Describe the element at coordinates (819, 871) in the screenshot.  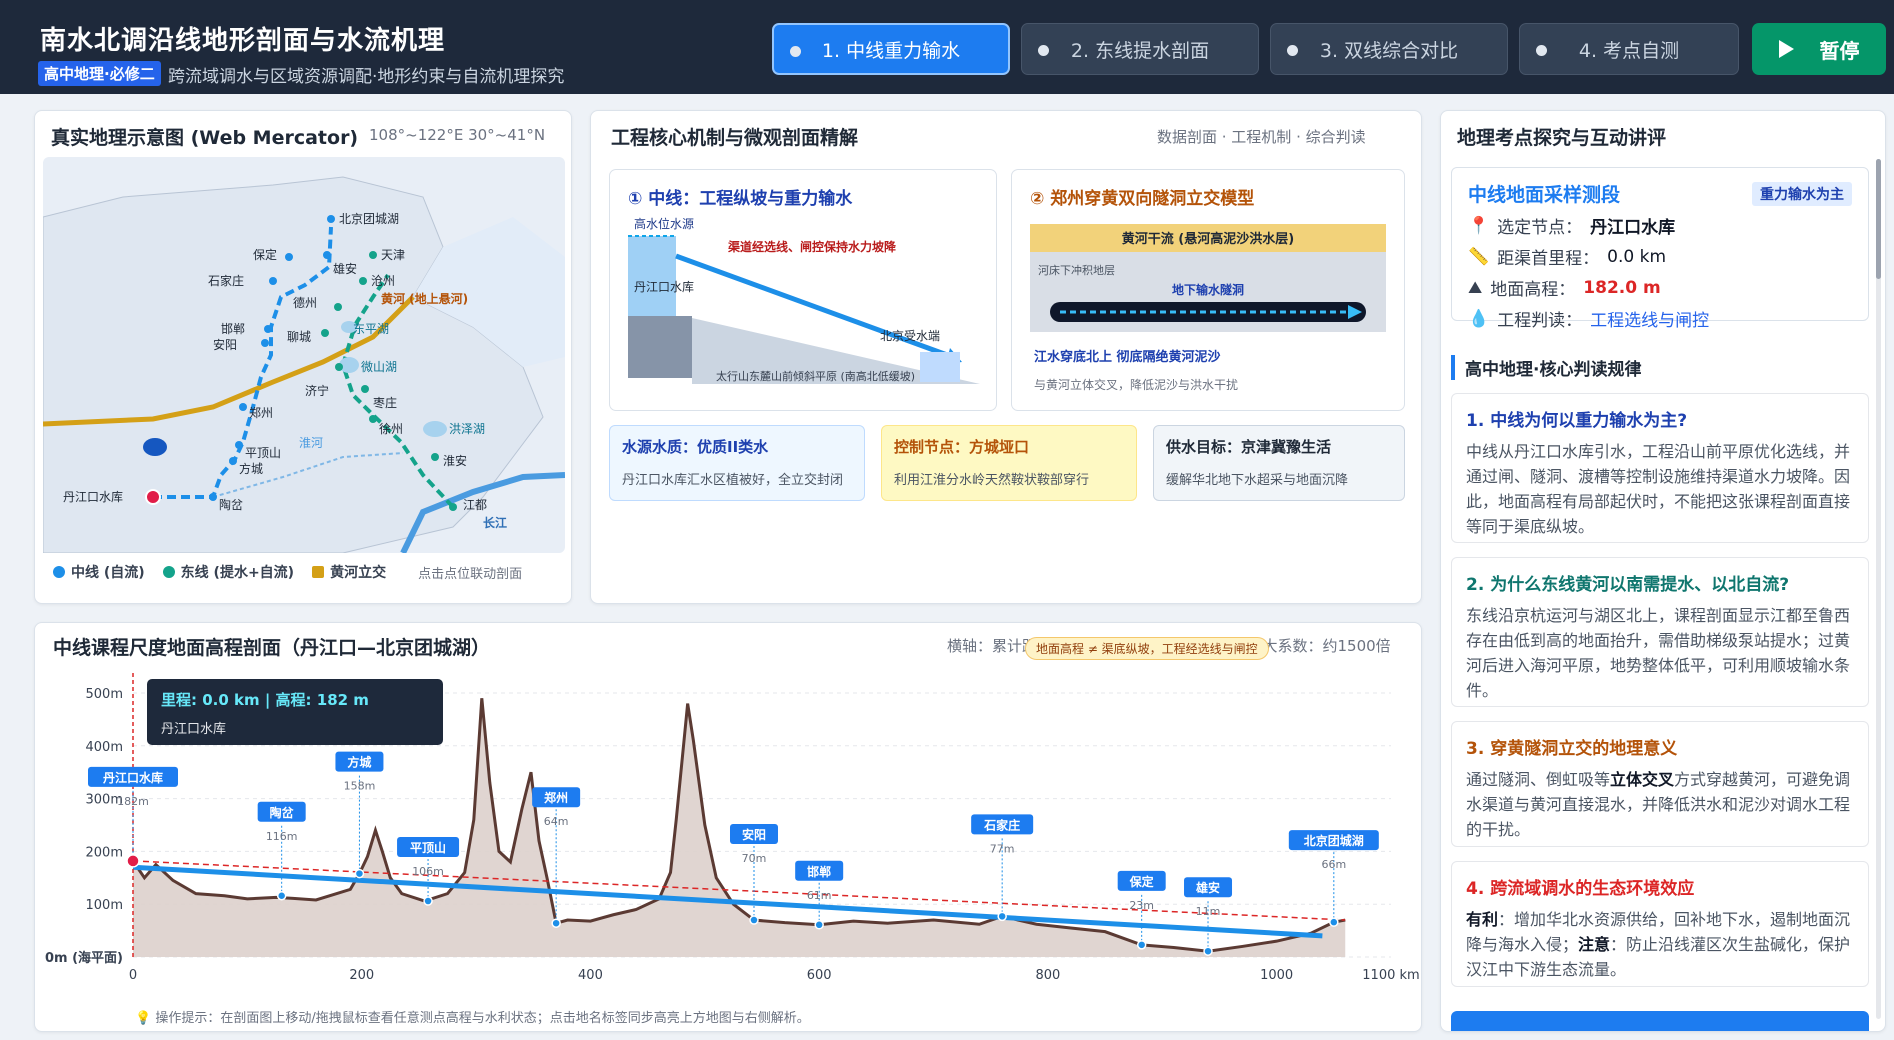
I see `station-label: 邯郸` at that location.